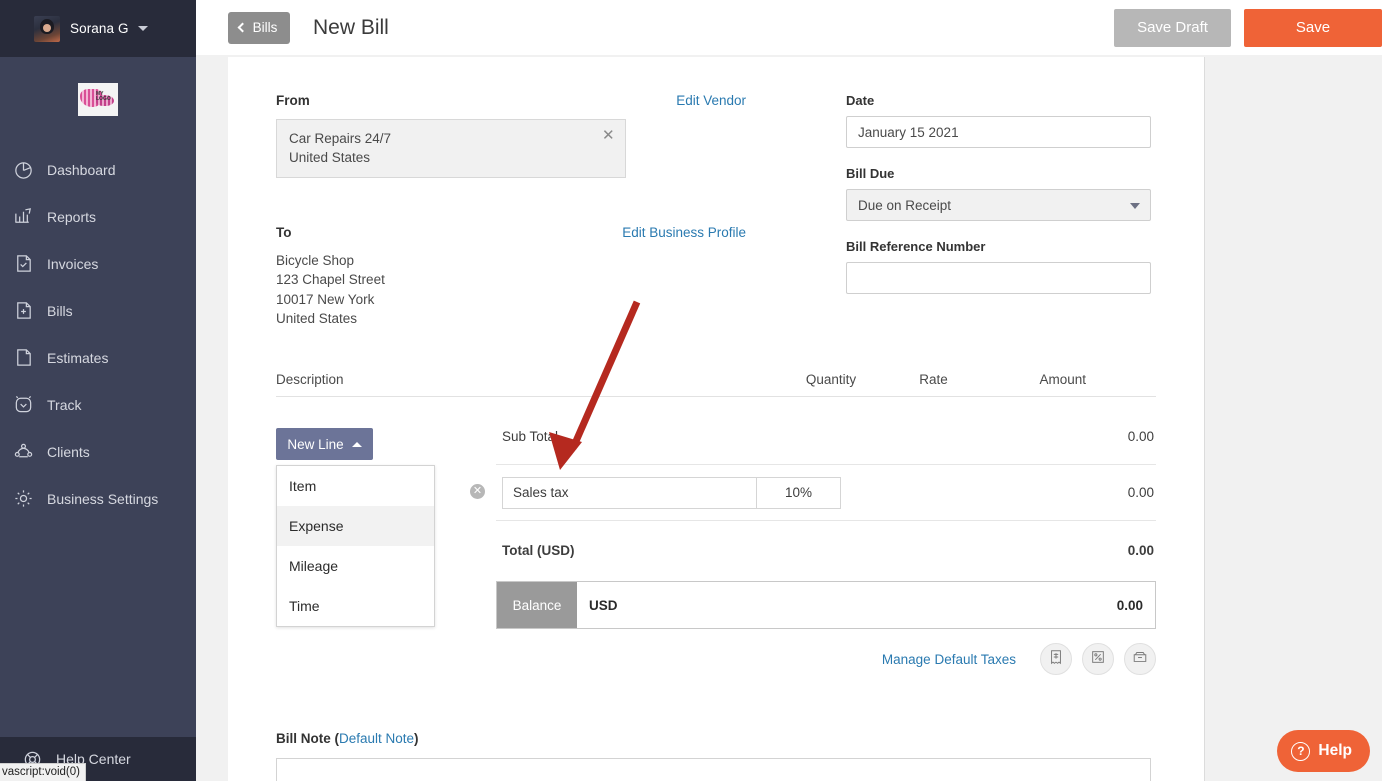  Describe the element at coordinates (98, 169) in the screenshot. I see `sidebar-item-dashboard: Dashboard` at that location.